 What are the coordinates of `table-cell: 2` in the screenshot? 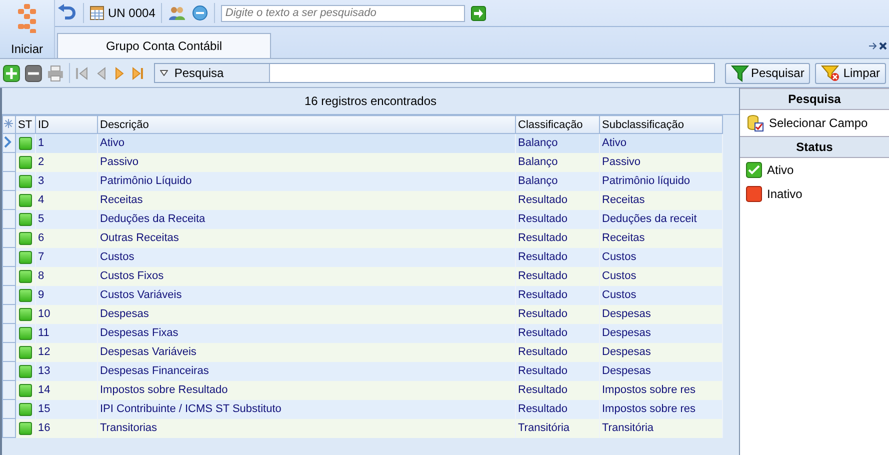 It's located at (67, 162).